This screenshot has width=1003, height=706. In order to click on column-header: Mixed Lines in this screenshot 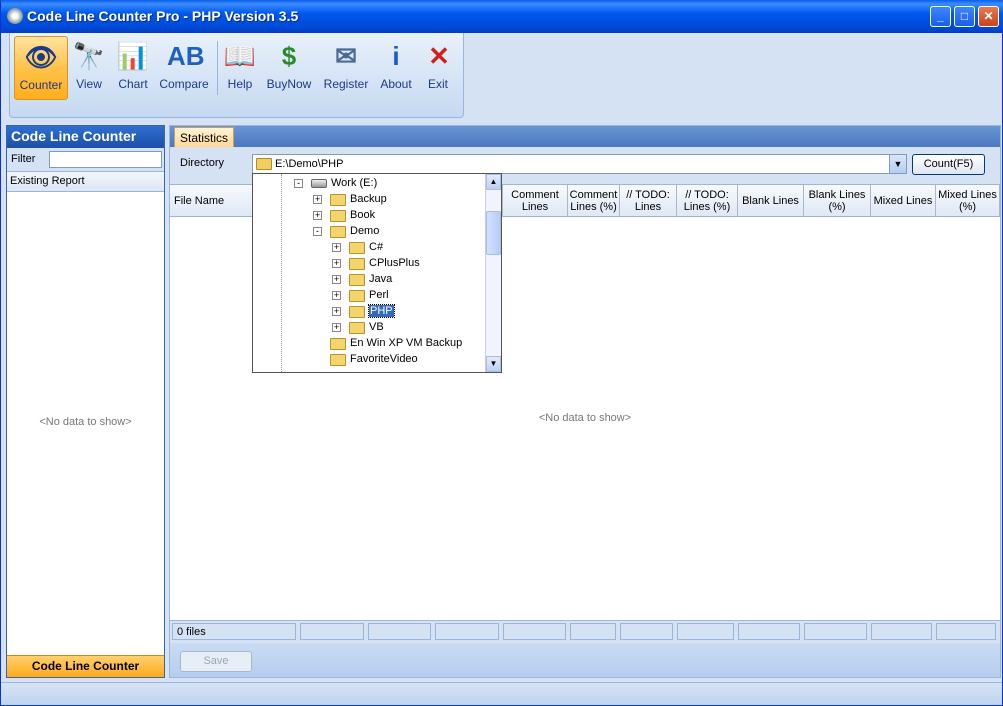, I will do `click(903, 201)`.